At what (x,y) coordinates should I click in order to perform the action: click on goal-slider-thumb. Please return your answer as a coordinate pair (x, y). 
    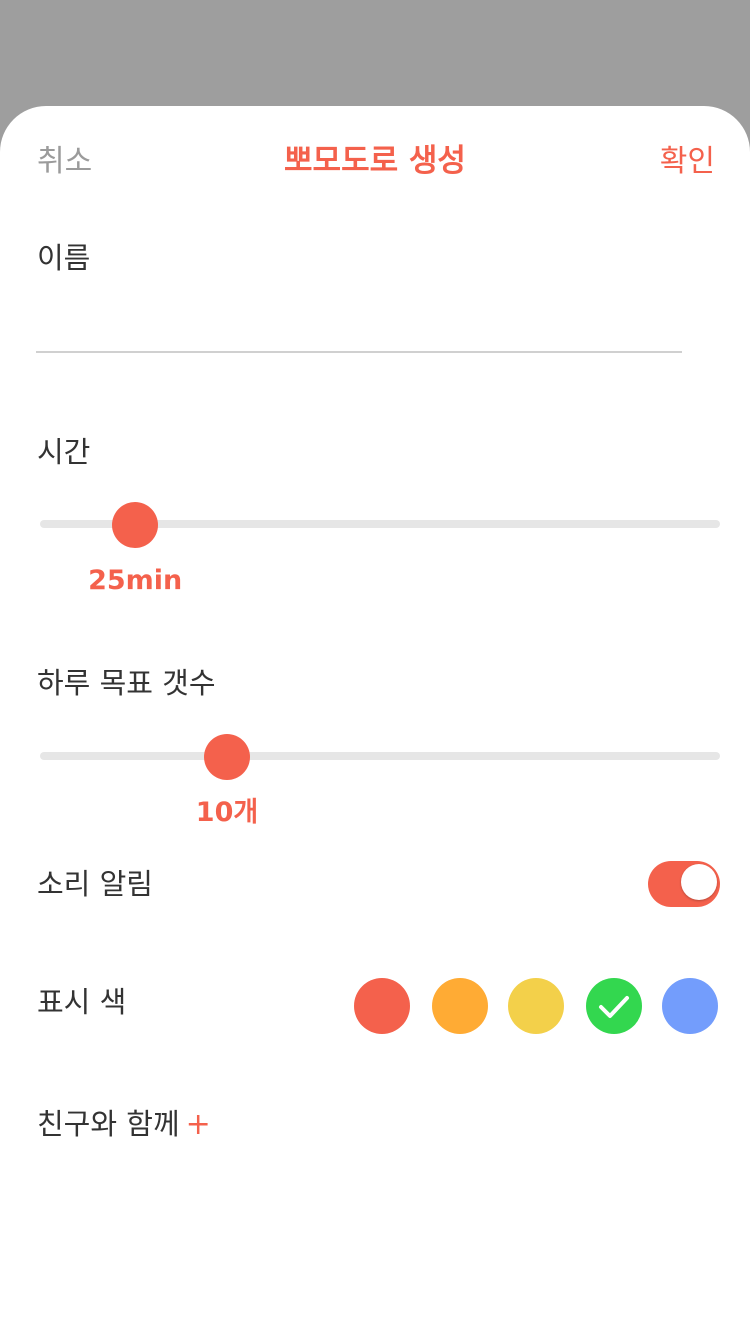
    Looking at the image, I should click on (227, 757).